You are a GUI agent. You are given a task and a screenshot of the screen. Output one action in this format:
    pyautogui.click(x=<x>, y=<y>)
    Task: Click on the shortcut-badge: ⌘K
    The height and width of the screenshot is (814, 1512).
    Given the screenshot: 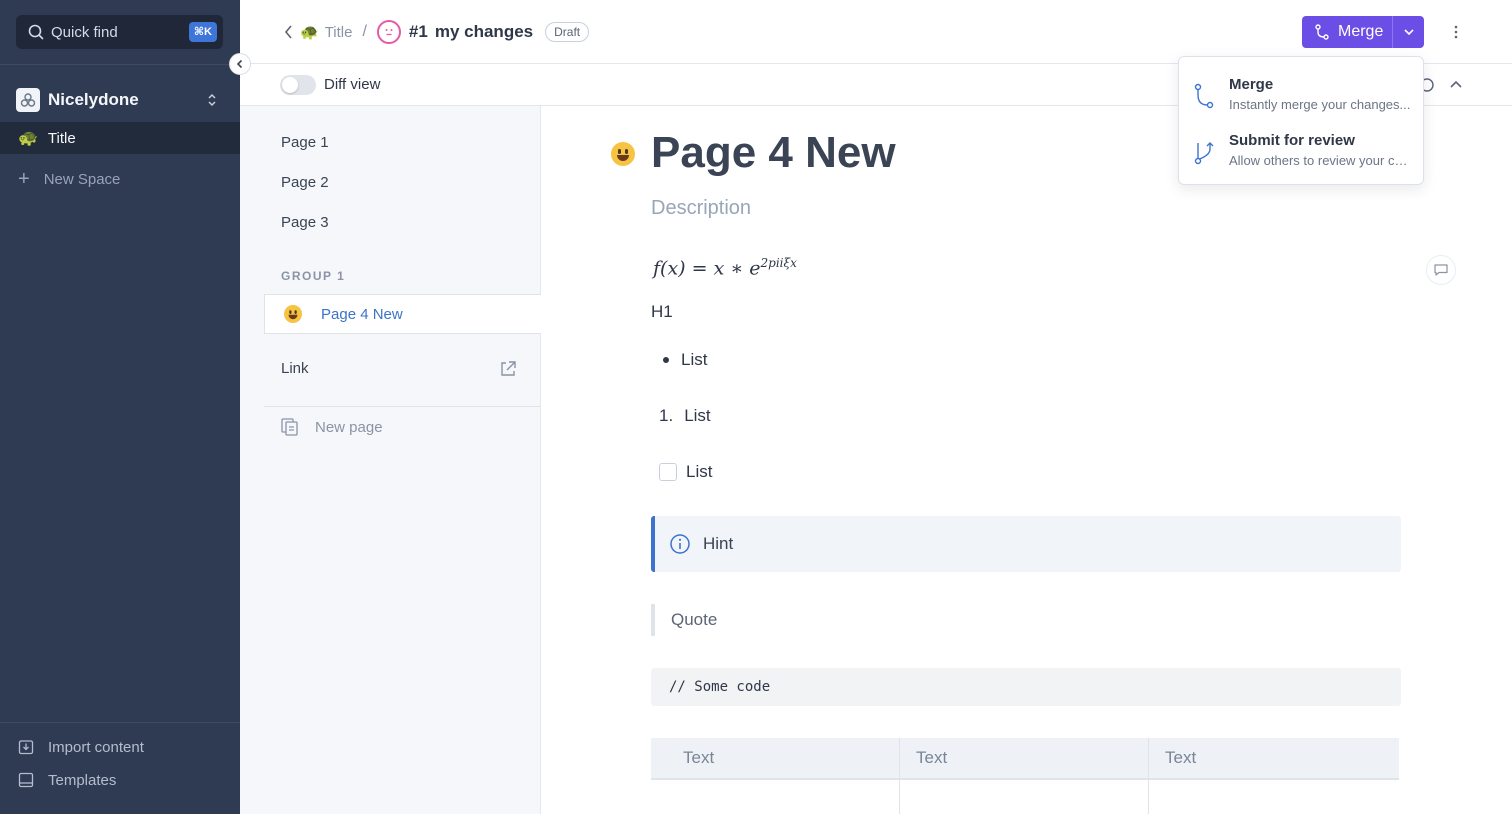 What is the action you would take?
    pyautogui.click(x=202, y=32)
    